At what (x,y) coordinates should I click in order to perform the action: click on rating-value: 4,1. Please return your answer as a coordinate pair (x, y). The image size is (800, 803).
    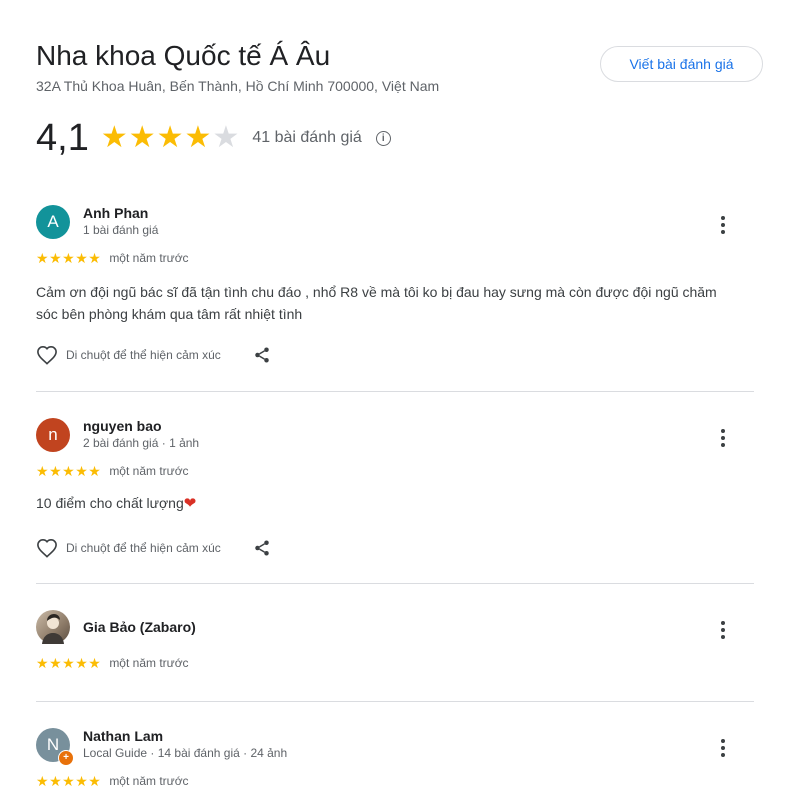
    Looking at the image, I should click on (62, 138).